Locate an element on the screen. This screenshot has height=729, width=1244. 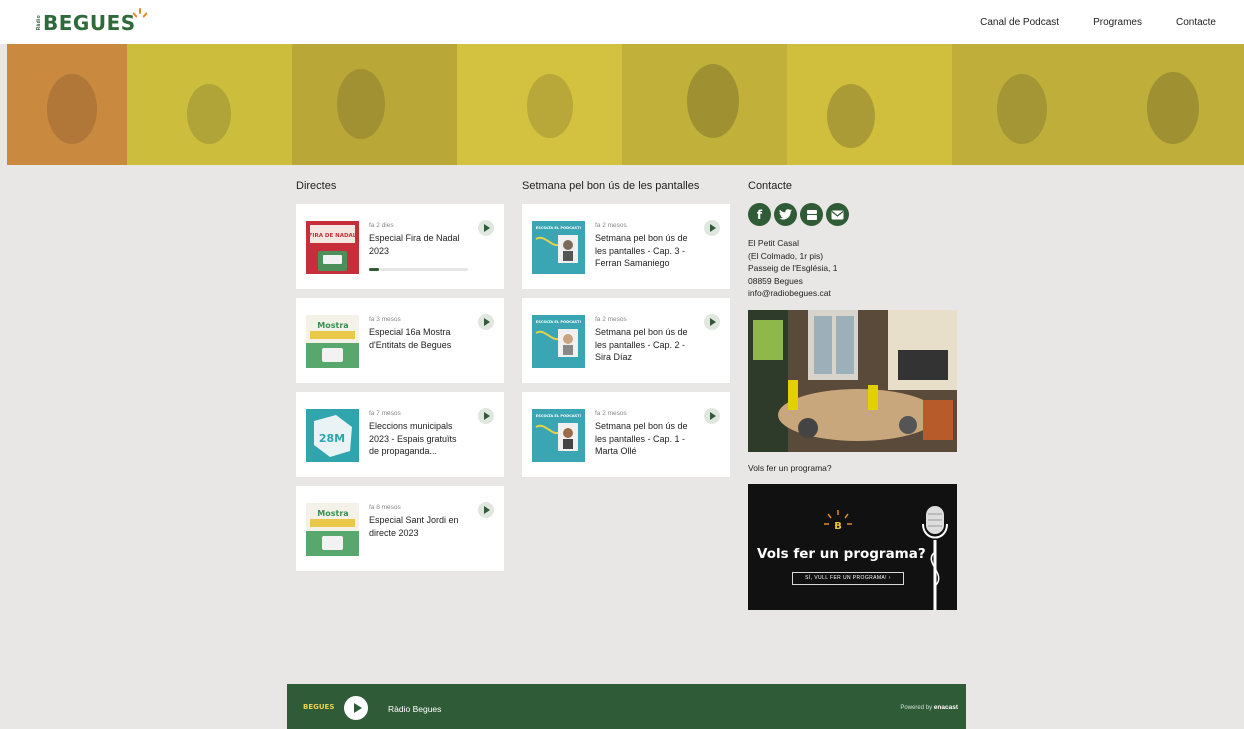
nav-canal-de-podcast: Canal de Podcast is located at coordinates (1019, 22).